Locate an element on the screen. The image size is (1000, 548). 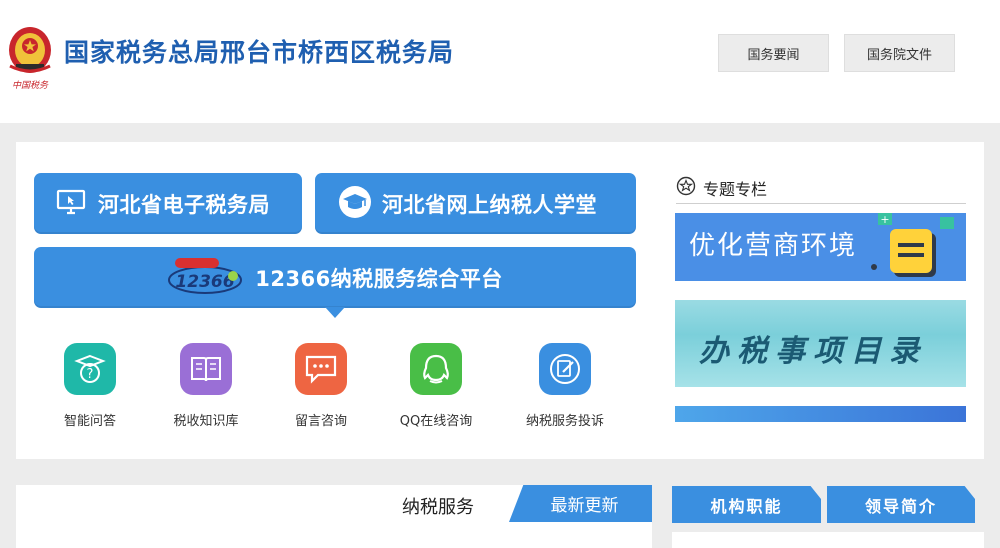
etax-bureau-button: 河北省电子税务局 is located at coordinates (168, 203).